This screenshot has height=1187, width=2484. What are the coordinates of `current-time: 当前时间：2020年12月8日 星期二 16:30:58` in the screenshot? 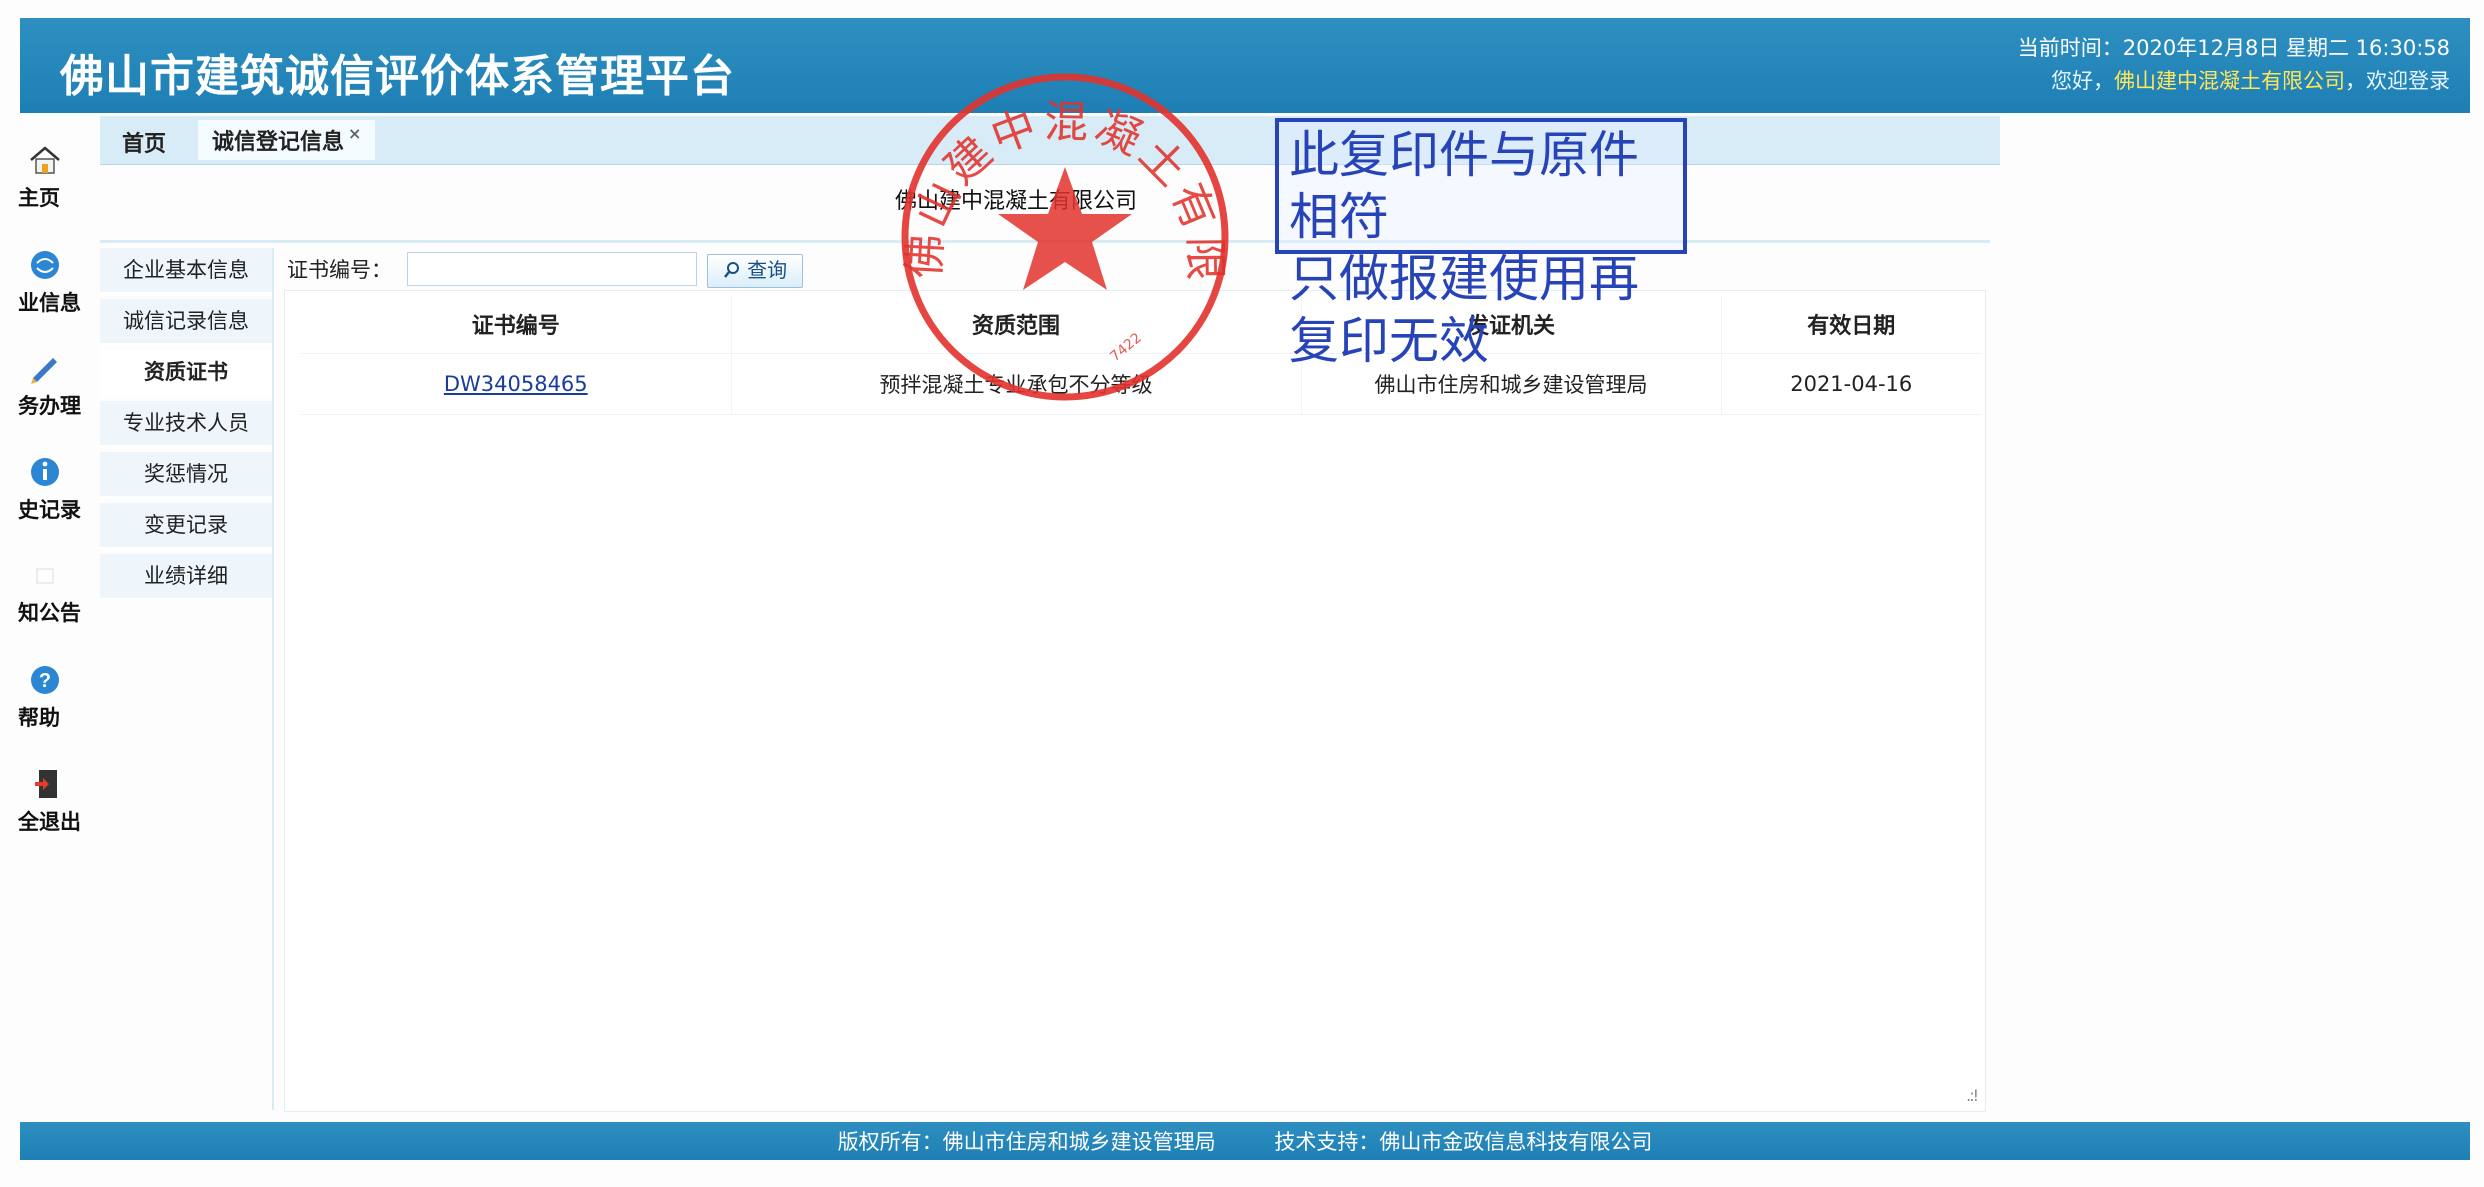 It's located at (2233, 48).